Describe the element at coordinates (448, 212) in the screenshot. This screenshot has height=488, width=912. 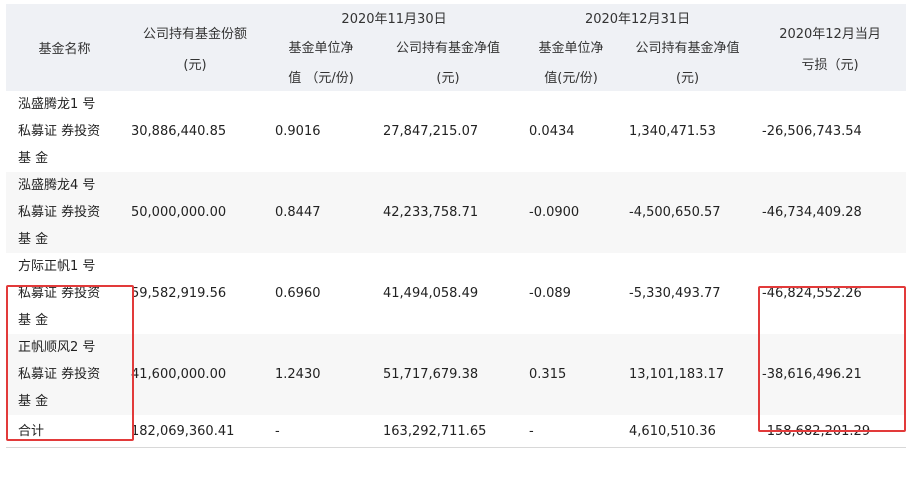
I see `value-nov-cell: 42,233,758.71` at that location.